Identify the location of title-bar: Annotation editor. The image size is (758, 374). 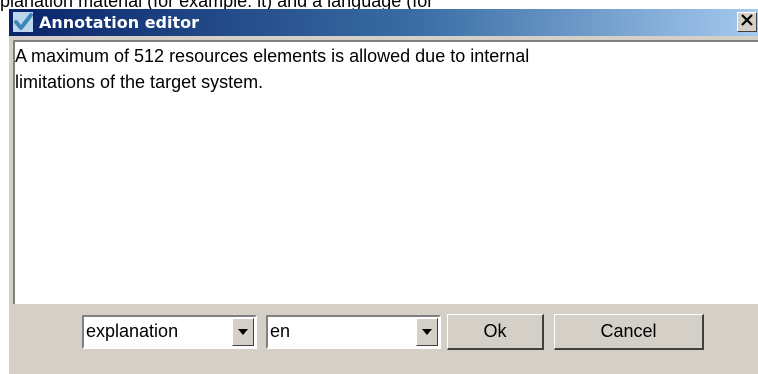
(383, 22).